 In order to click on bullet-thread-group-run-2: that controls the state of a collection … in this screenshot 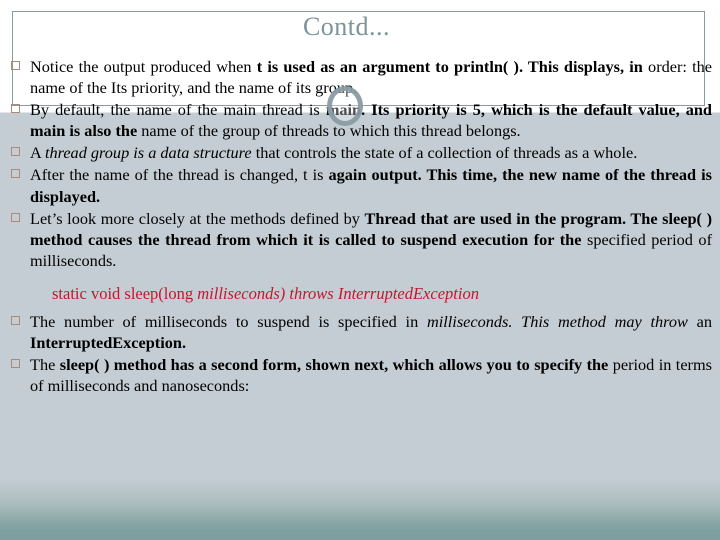, I will do `click(446, 153)`.